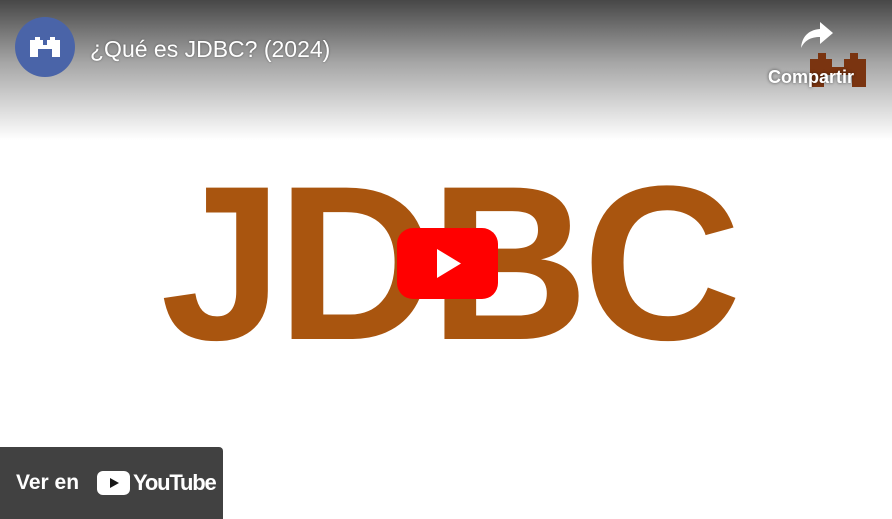 The height and width of the screenshot is (519, 892). Describe the element at coordinates (210, 49) in the screenshot. I see `video-title: ¿Qué es JDBC? (2024)` at that location.